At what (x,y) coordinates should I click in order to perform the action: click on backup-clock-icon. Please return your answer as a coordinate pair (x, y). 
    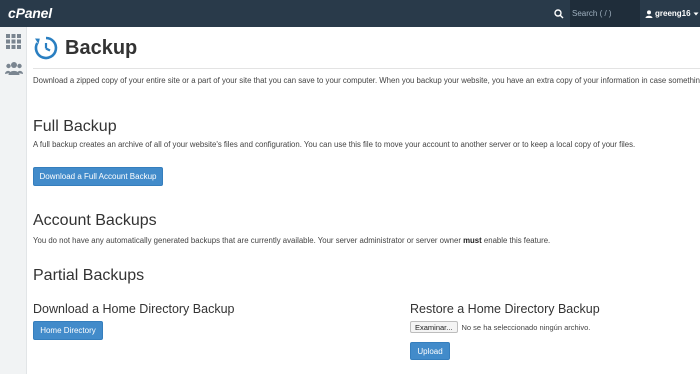
    Looking at the image, I should click on (46, 48).